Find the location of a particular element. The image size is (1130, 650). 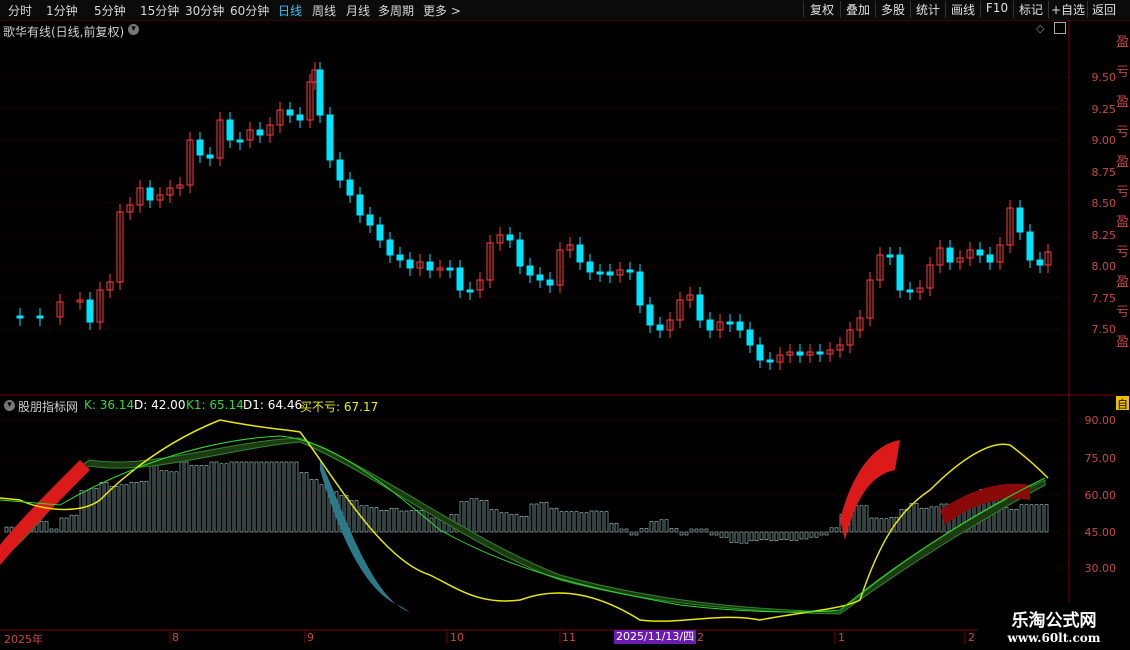

indicator-tick: 75.00 is located at coordinates (1100, 458).